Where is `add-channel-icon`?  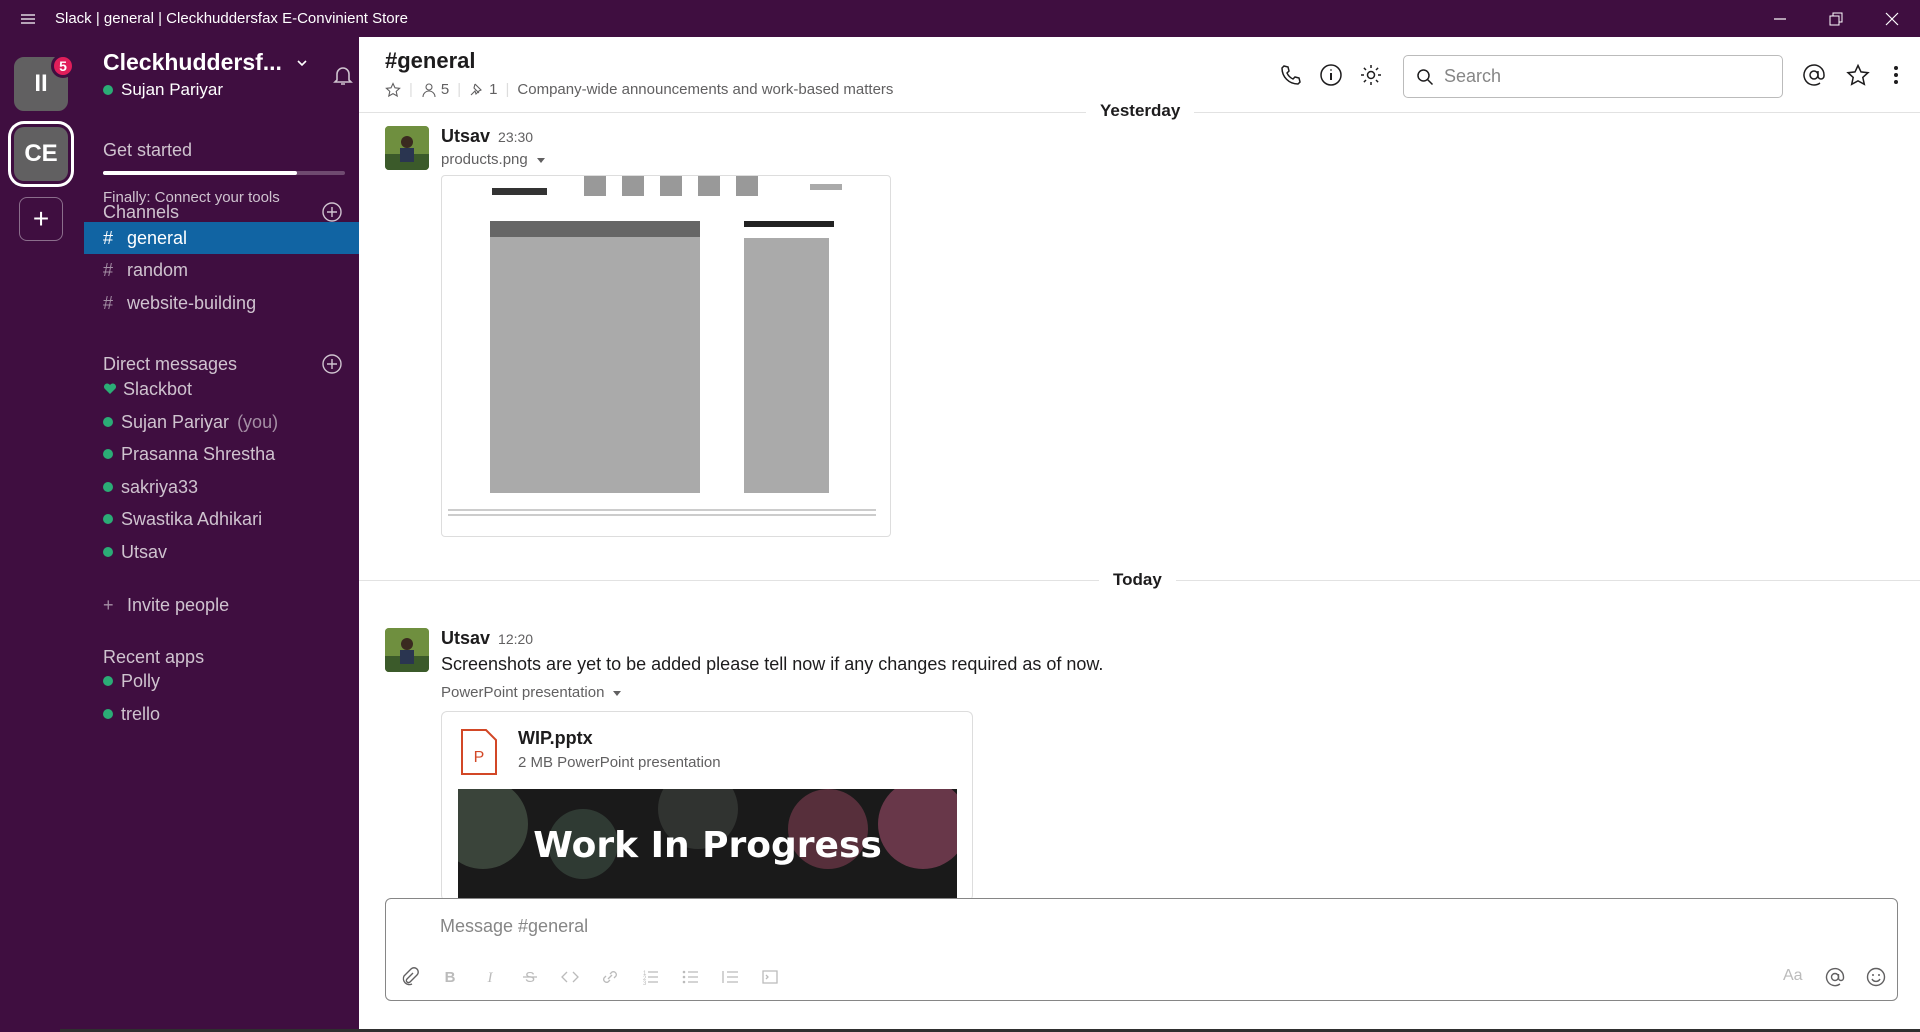
add-channel-icon is located at coordinates (332, 212).